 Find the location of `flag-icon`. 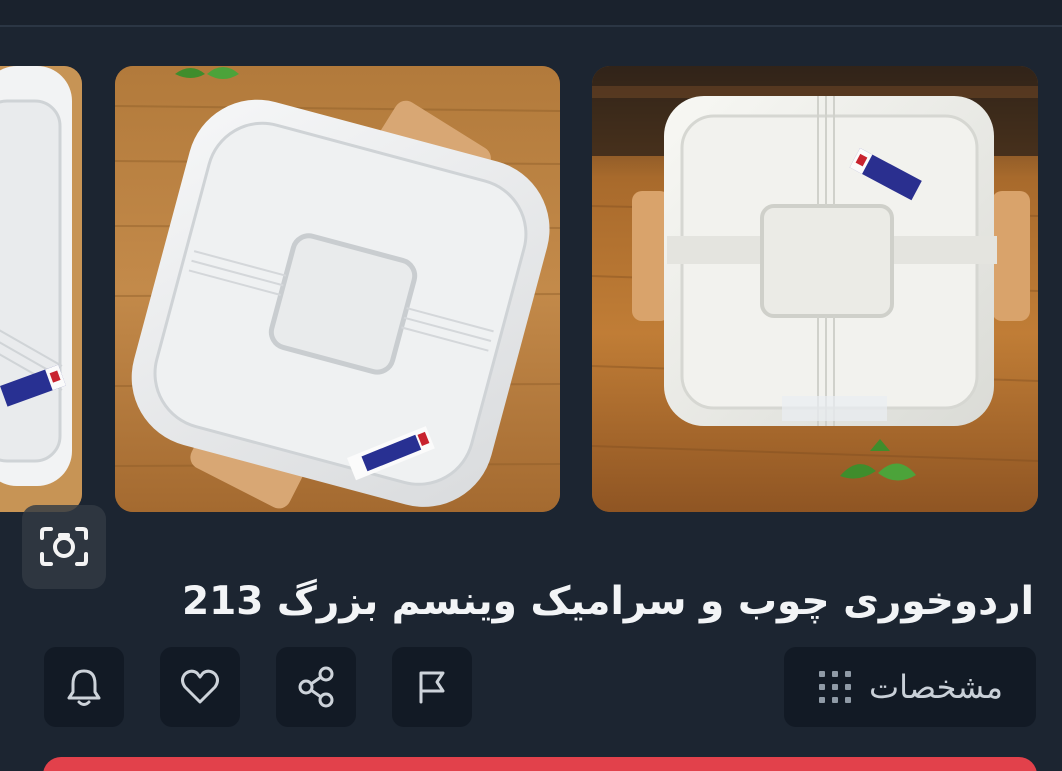

flag-icon is located at coordinates (432, 687).